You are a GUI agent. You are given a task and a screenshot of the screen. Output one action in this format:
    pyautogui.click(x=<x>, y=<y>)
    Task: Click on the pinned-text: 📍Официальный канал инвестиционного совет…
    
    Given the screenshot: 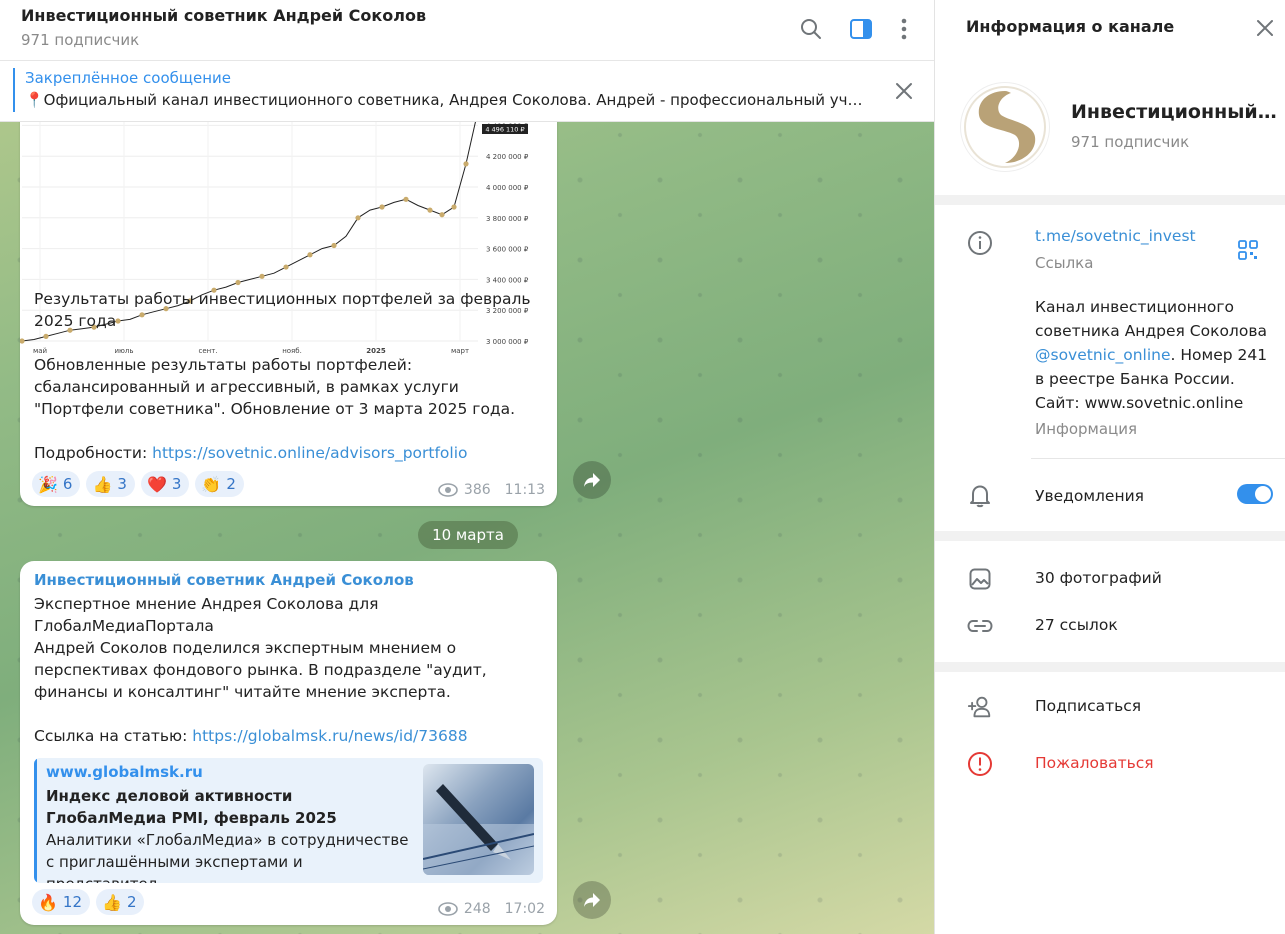 What is the action you would take?
    pyautogui.click(x=445, y=100)
    